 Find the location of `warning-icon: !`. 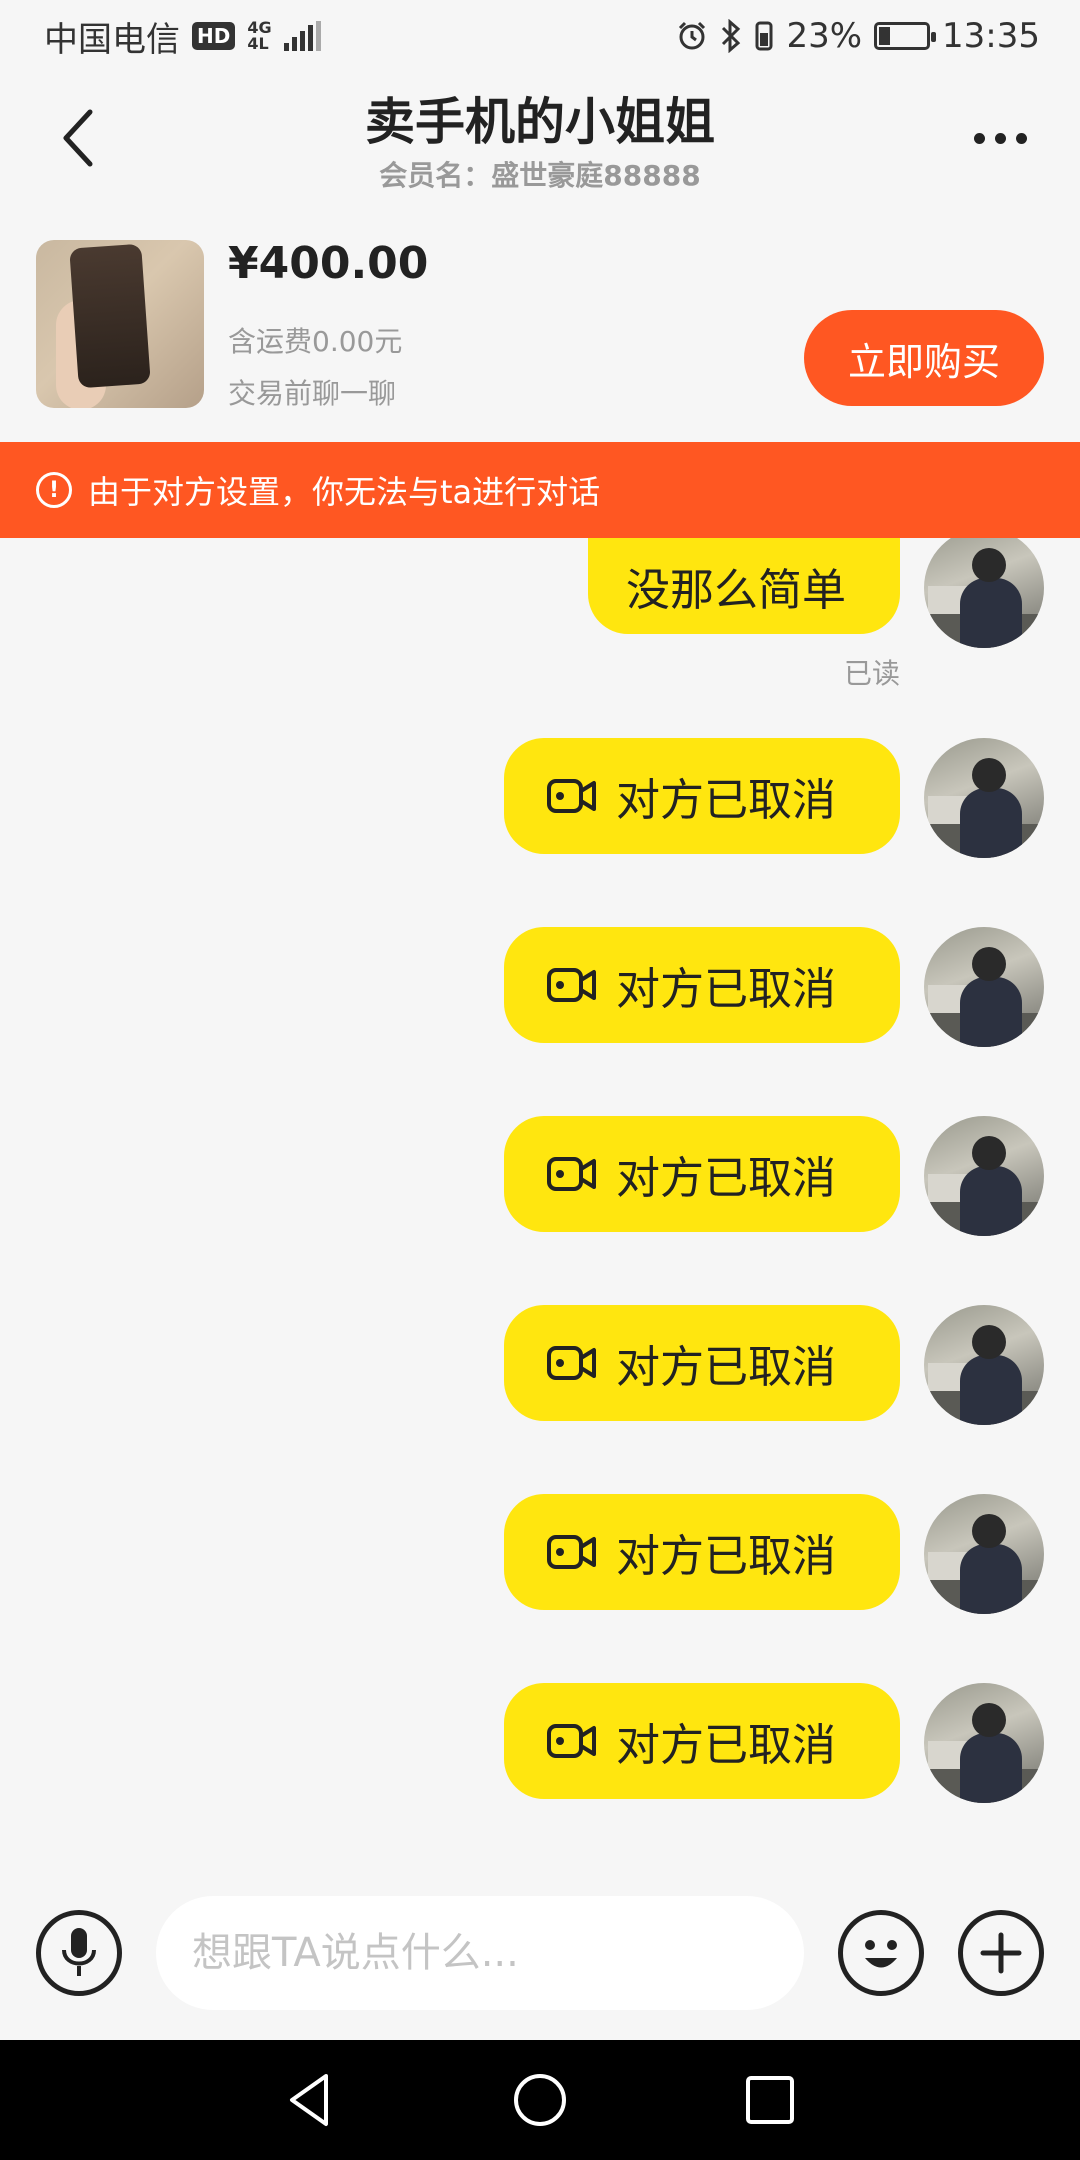

warning-icon: ! is located at coordinates (54, 490).